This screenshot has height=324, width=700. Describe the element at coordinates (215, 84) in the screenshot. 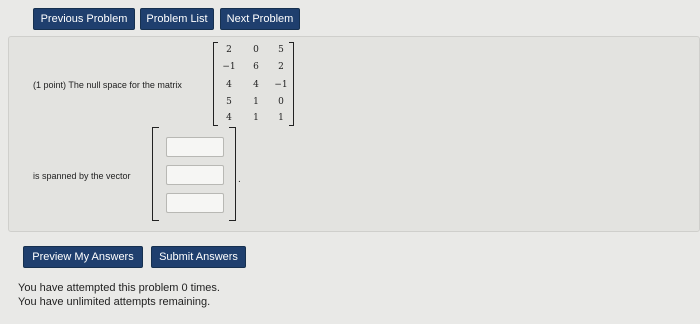

I see `matrix-left-bracket` at that location.